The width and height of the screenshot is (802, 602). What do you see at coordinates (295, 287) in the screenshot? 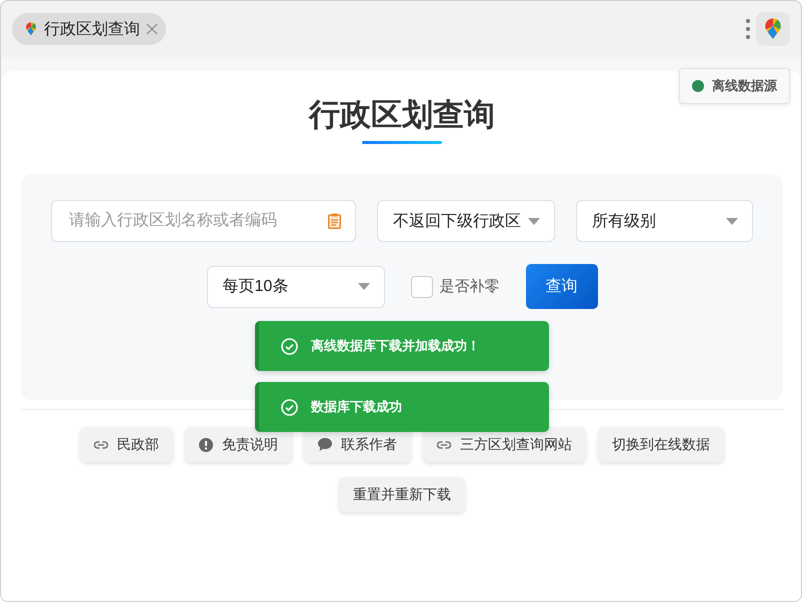
I see `page-size-select: 每页10条` at bounding box center [295, 287].